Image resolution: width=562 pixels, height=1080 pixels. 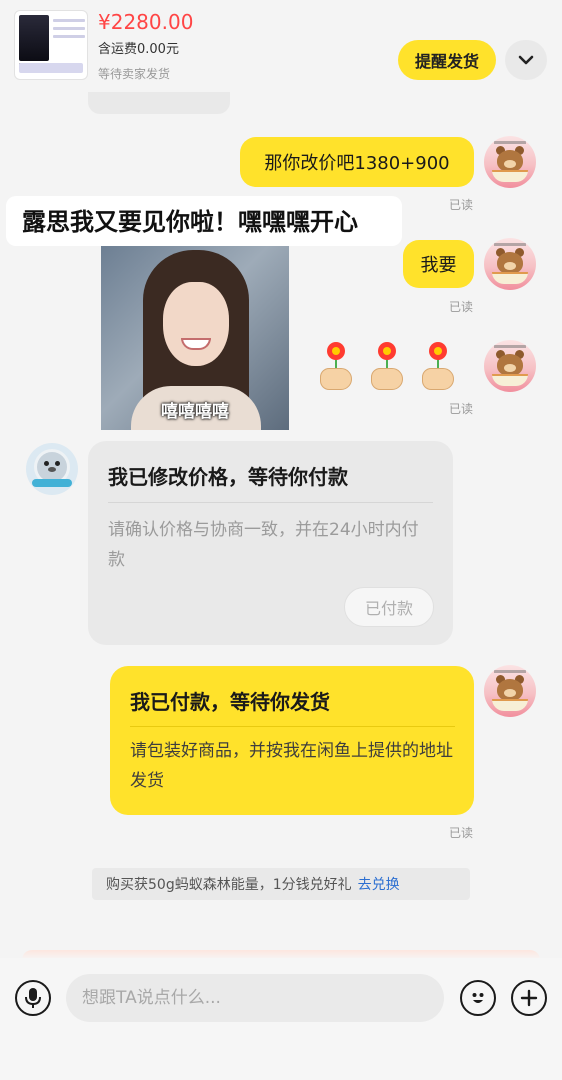 I want to click on sticker-text: 露思我又要见你啦！嘿嘿嘿开心, so click(x=204, y=221).